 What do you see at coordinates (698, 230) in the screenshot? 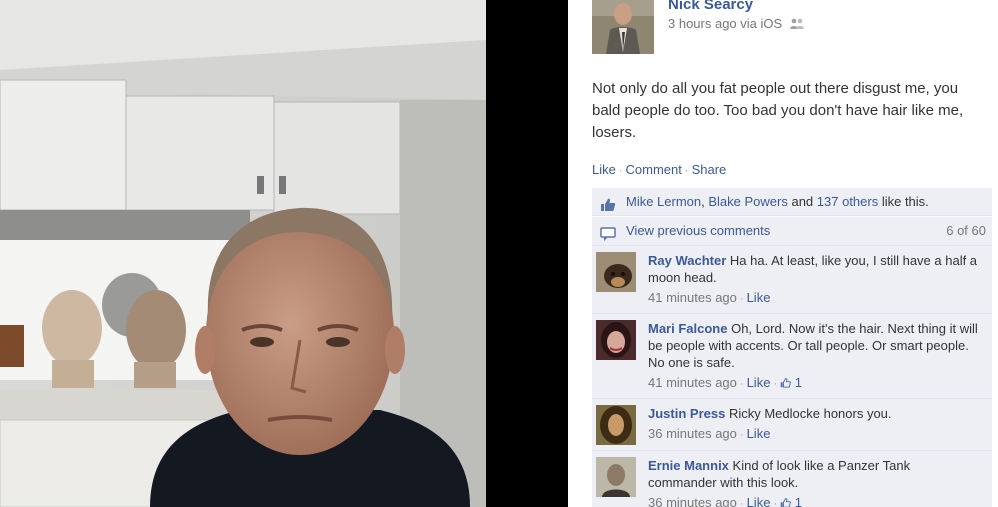
I see `view-previous-comments-link: View previous comments` at bounding box center [698, 230].